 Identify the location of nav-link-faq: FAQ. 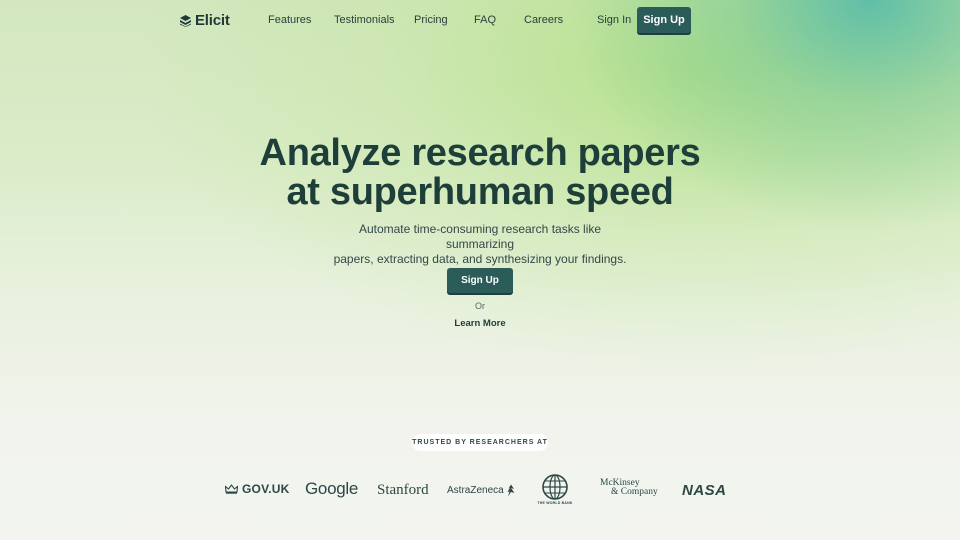
(485, 20).